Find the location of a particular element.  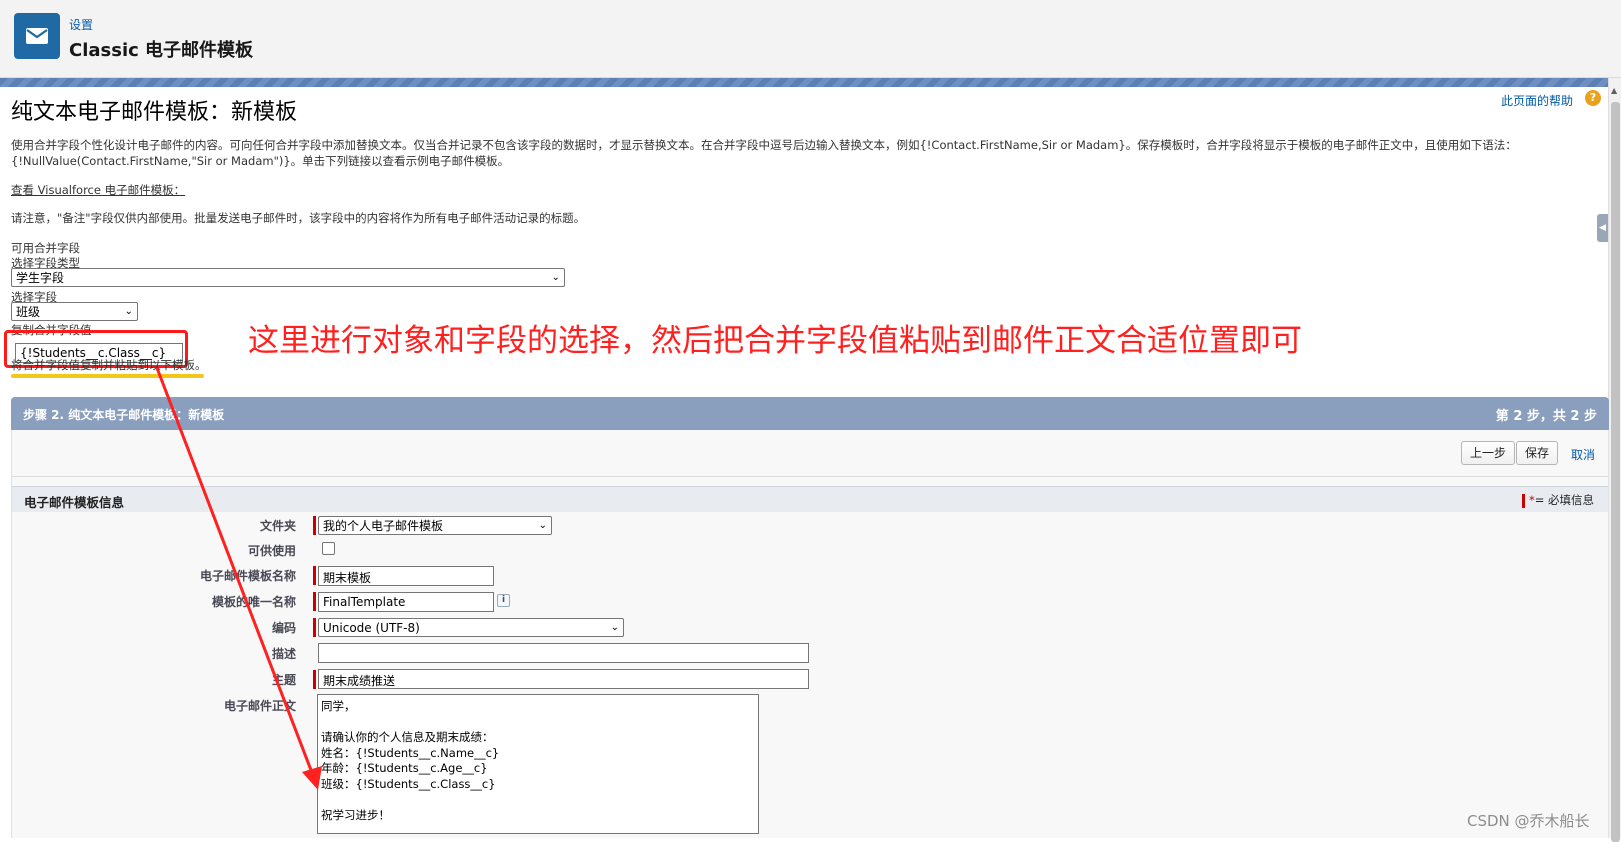

section-header: 电子邮件模板信息 *= 必填信息 is located at coordinates (810, 499).